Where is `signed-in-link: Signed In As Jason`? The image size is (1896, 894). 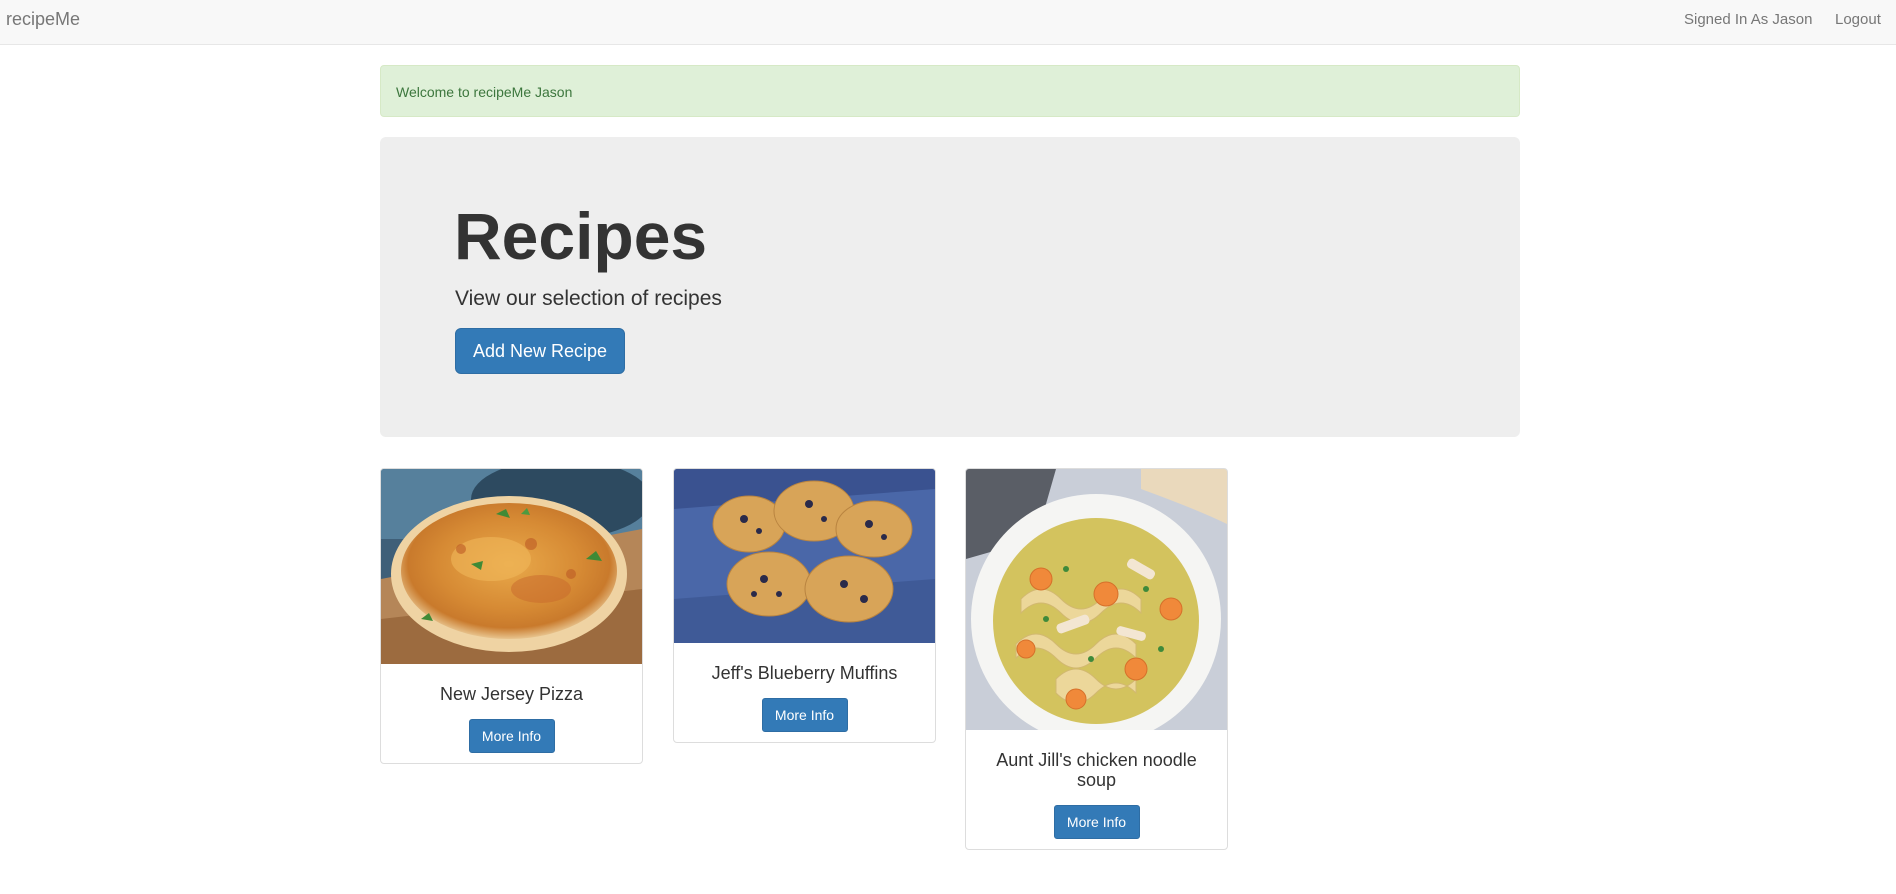
signed-in-link: Signed In As Jason is located at coordinates (1748, 19).